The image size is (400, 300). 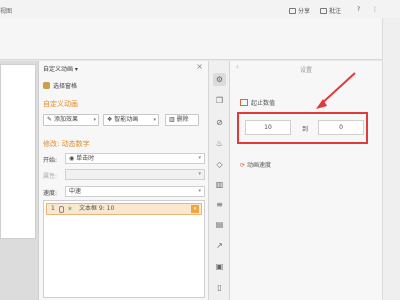 I want to click on panel-header: 自定义动画 ▾ ×, so click(x=124, y=67).